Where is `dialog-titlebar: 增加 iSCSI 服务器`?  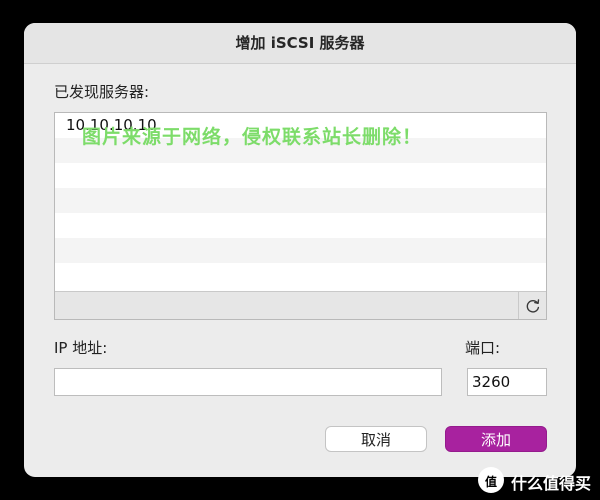 dialog-titlebar: 增加 iSCSI 服务器 is located at coordinates (300, 43).